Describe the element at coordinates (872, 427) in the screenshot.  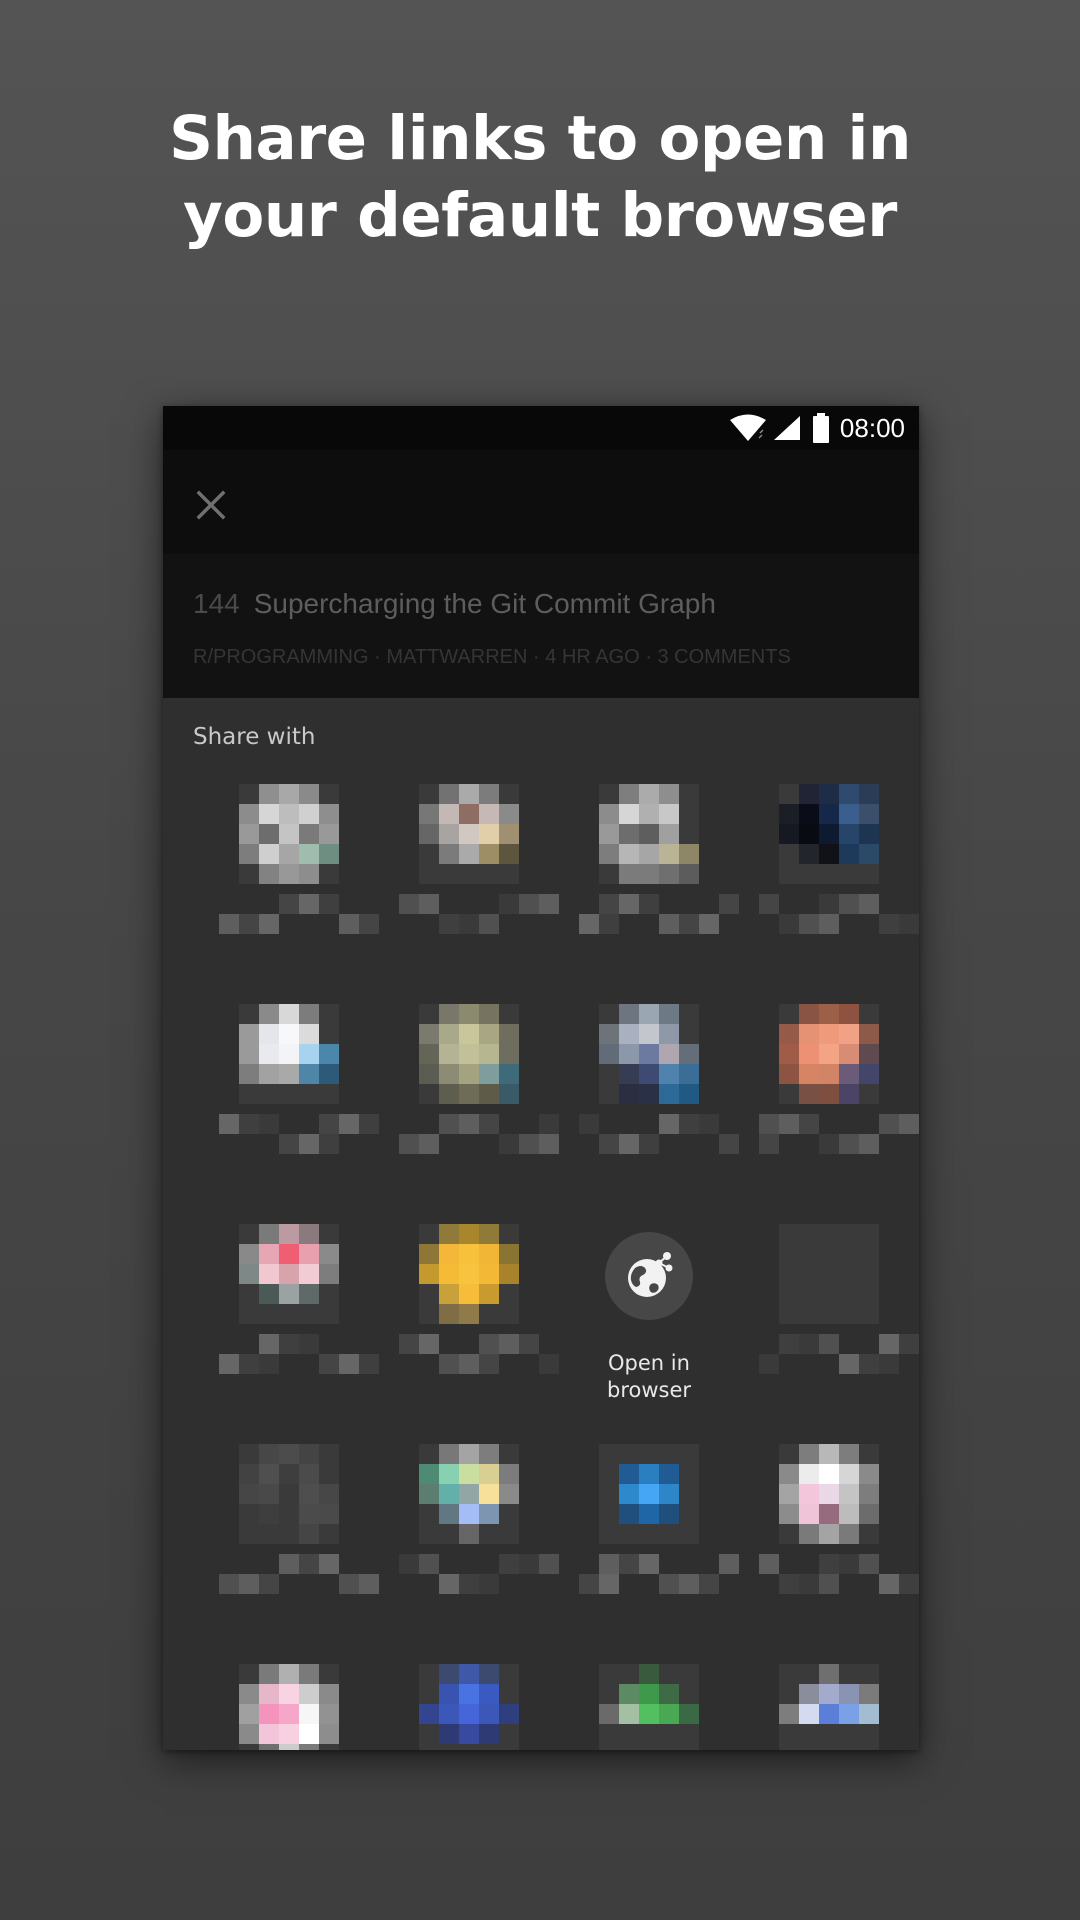
I see `clock: 08:00` at that location.